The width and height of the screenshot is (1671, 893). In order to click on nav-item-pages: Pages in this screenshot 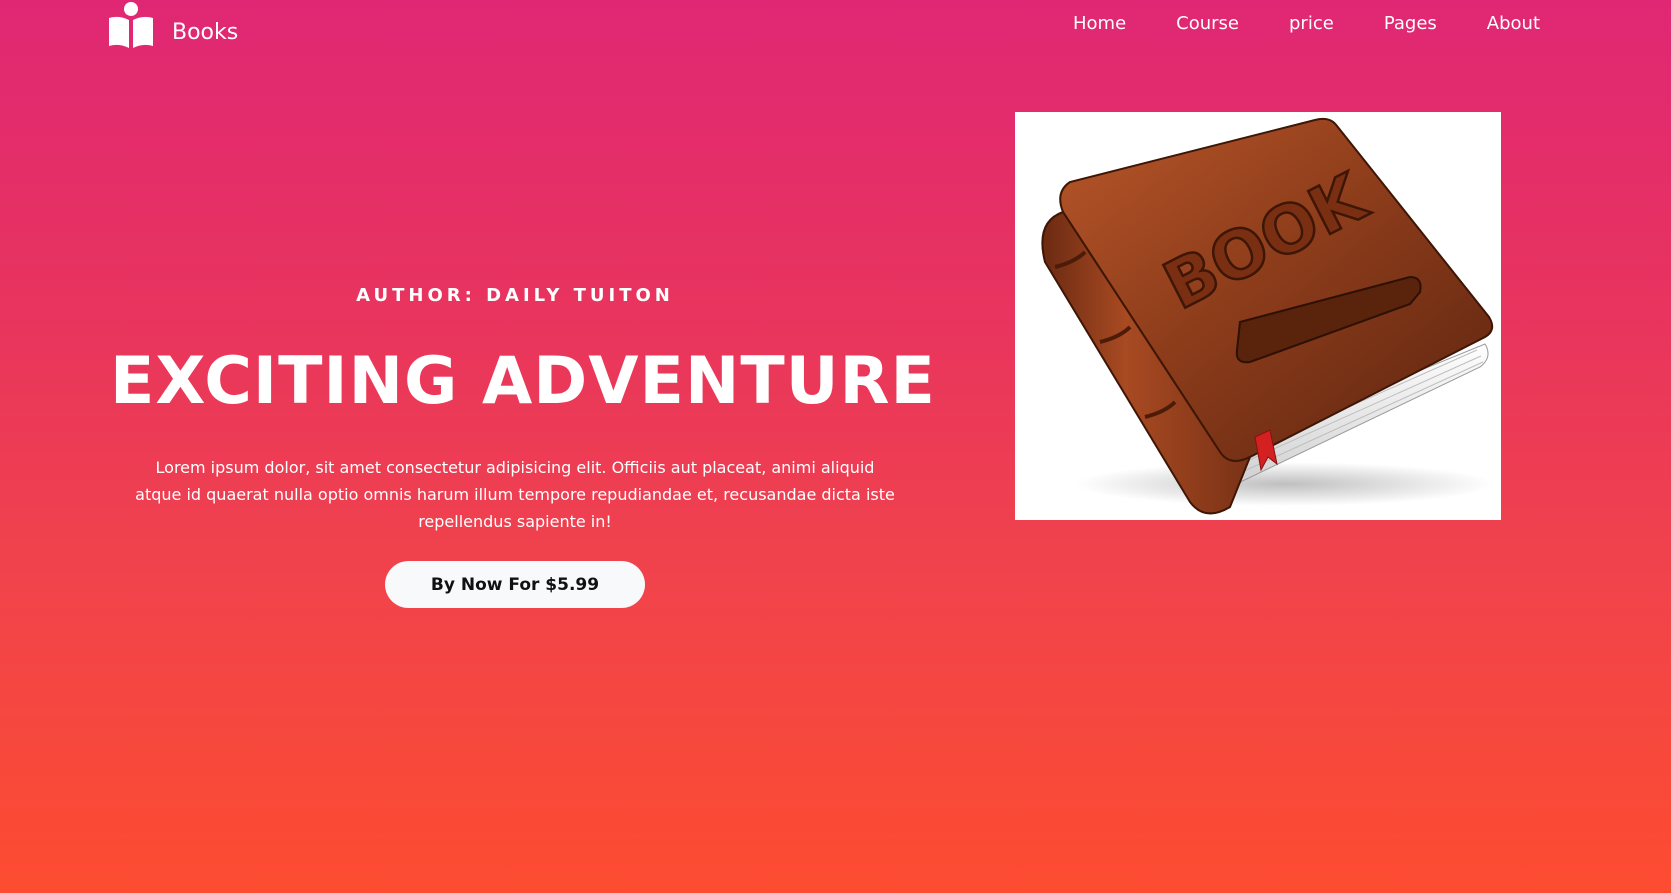, I will do `click(1410, 23)`.